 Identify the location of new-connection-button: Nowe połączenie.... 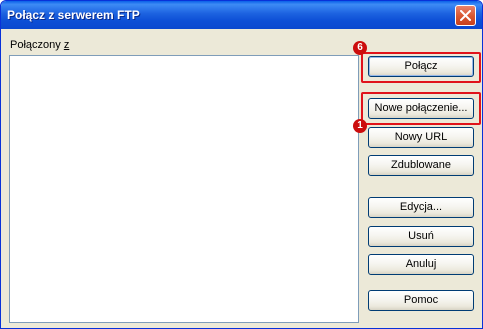
(421, 108).